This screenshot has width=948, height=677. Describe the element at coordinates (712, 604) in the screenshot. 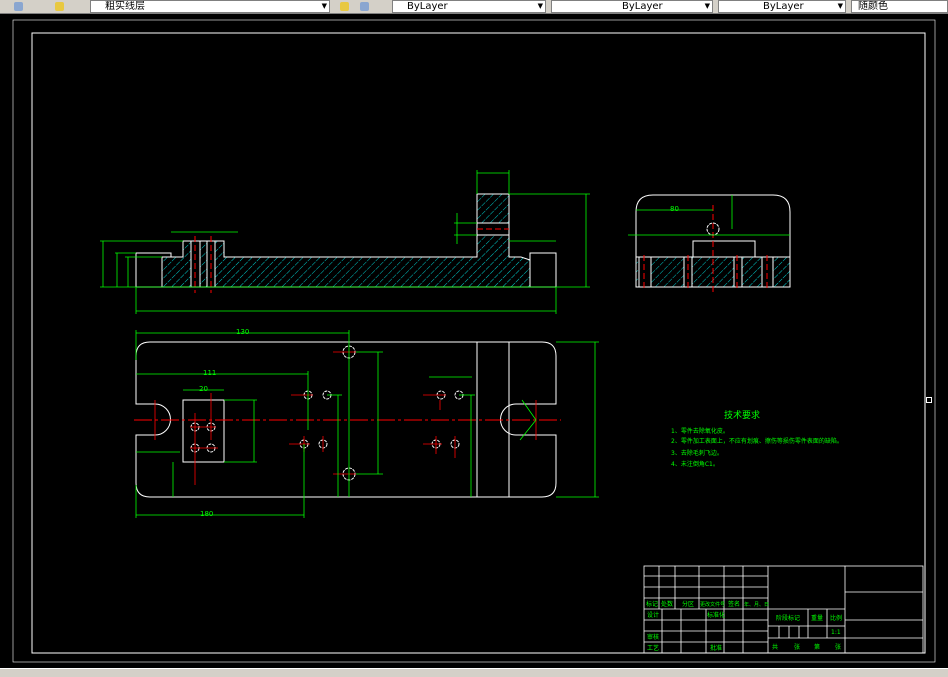

I see `tb-change-doc: 更改文件号` at that location.